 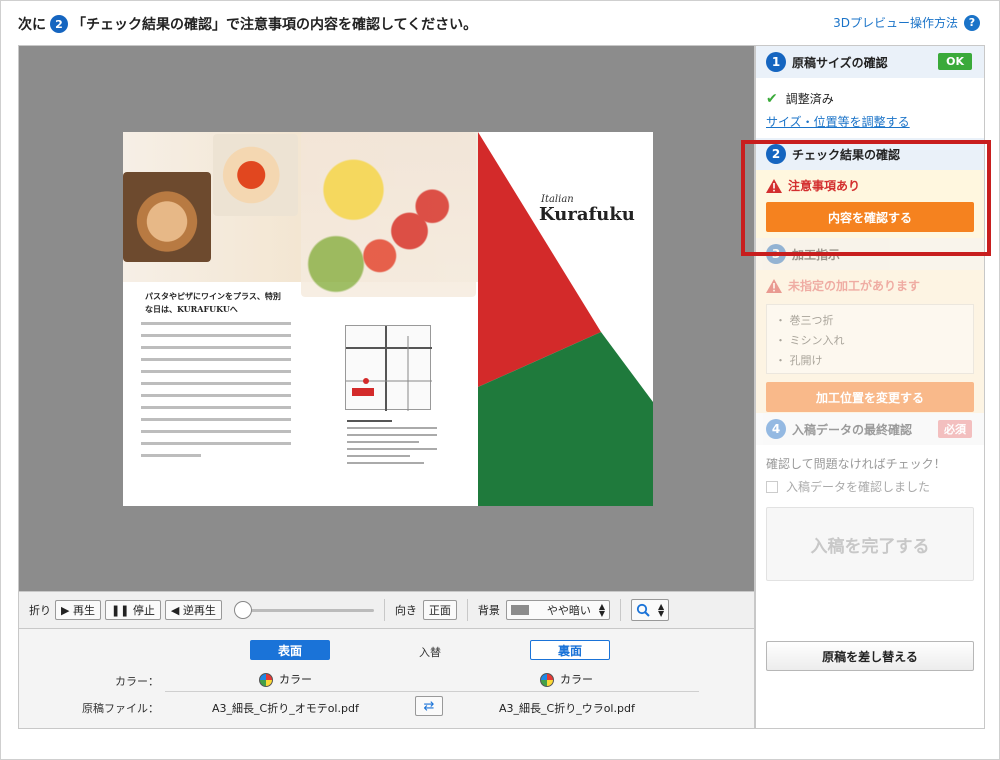 I want to click on front-file-name: A3_細長_C折り_オモテol.pdf, so click(x=285, y=708).